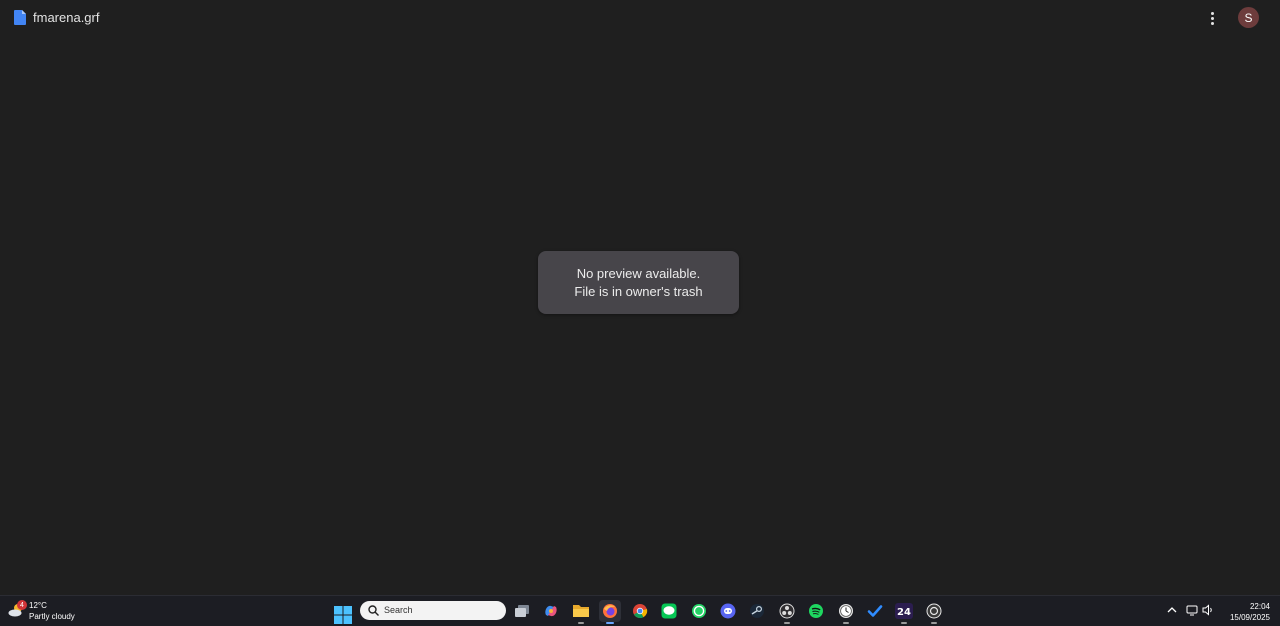  Describe the element at coordinates (66, 17) in the screenshot. I see `file-name: fmarena.grf` at that location.